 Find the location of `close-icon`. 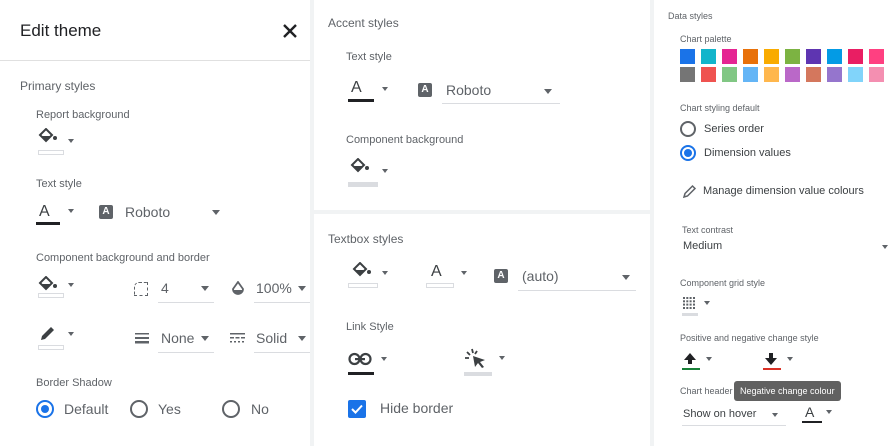

close-icon is located at coordinates (290, 31).